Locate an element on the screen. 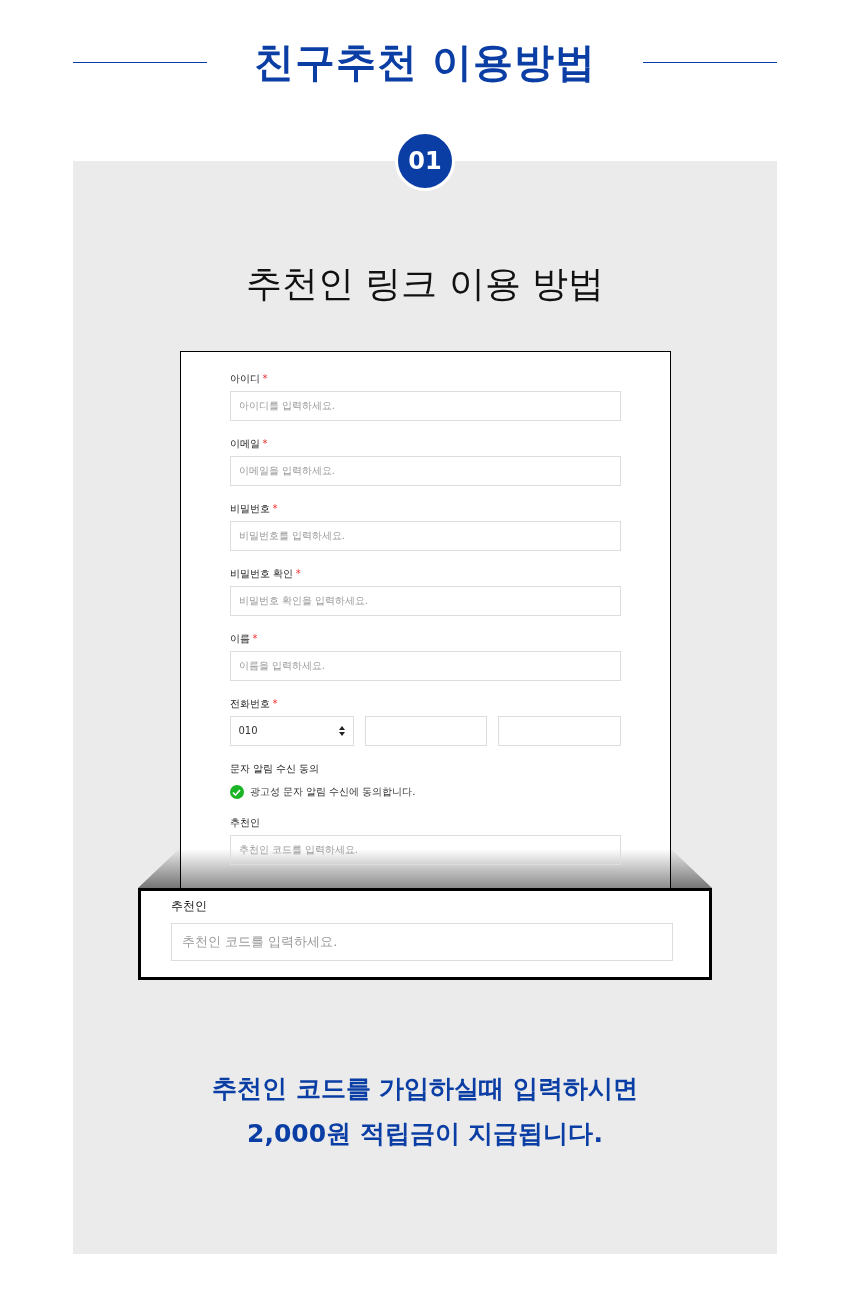  step-title: 추천인 링크 이용 방법 is located at coordinates (425, 284).